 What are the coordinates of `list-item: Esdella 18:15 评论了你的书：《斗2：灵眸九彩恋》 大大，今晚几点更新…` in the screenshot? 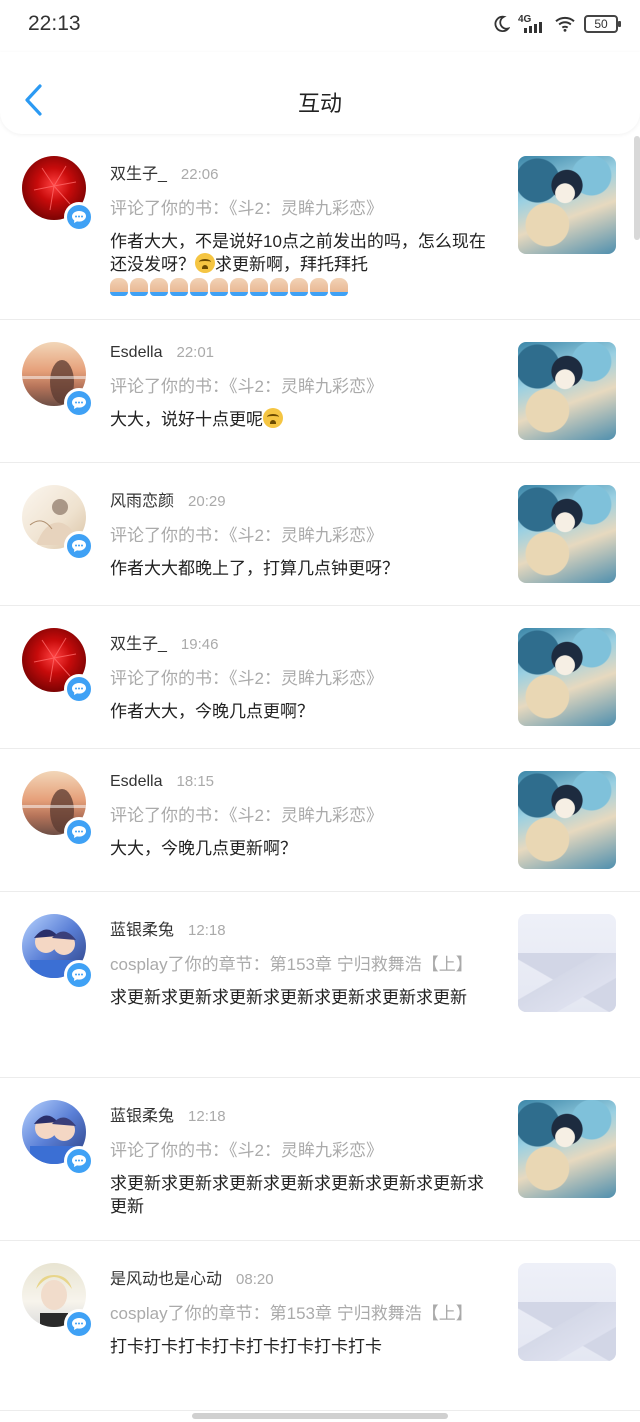 It's located at (320, 820).